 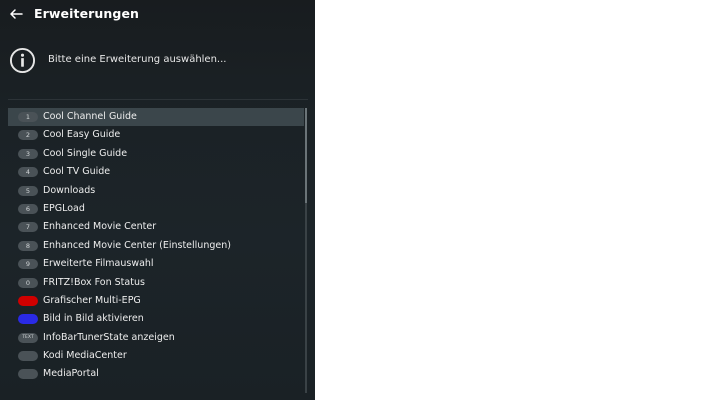 I want to click on number-key-badge: 1, so click(x=28, y=117).